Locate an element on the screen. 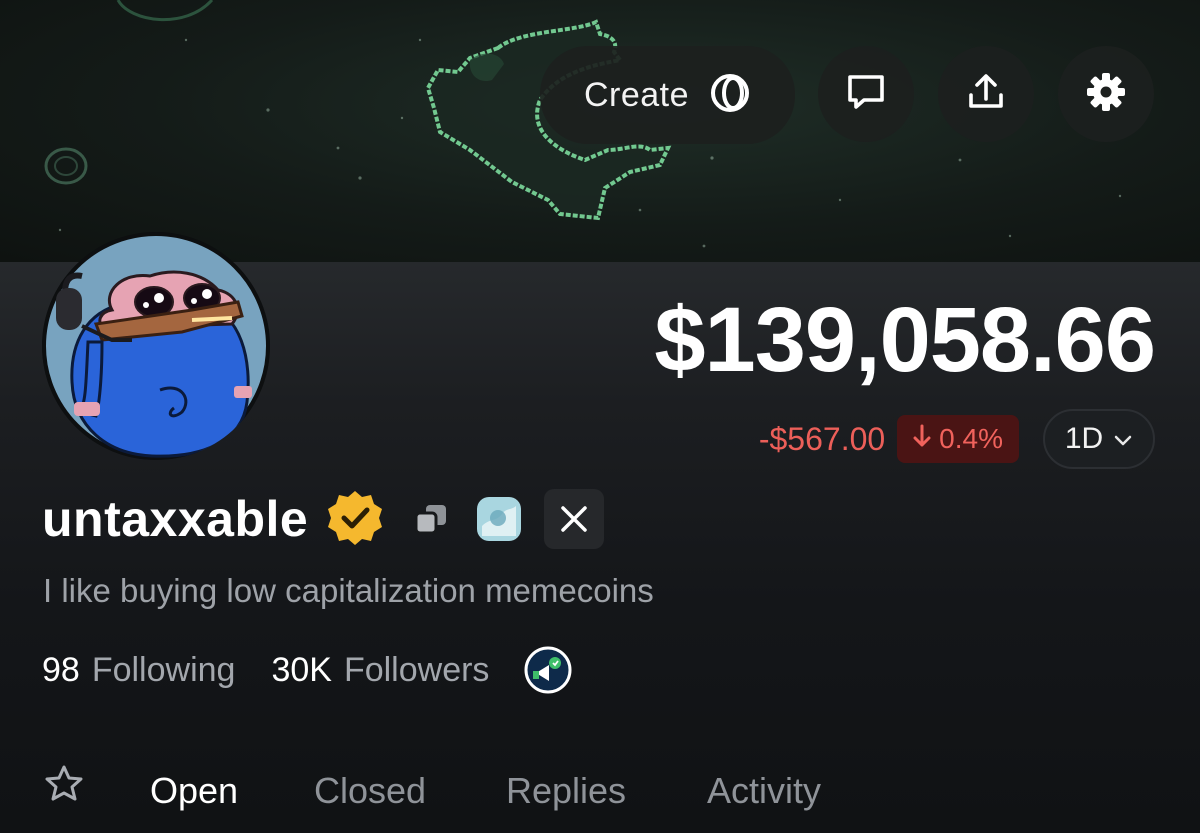  create-coin-icon is located at coordinates (730, 95).